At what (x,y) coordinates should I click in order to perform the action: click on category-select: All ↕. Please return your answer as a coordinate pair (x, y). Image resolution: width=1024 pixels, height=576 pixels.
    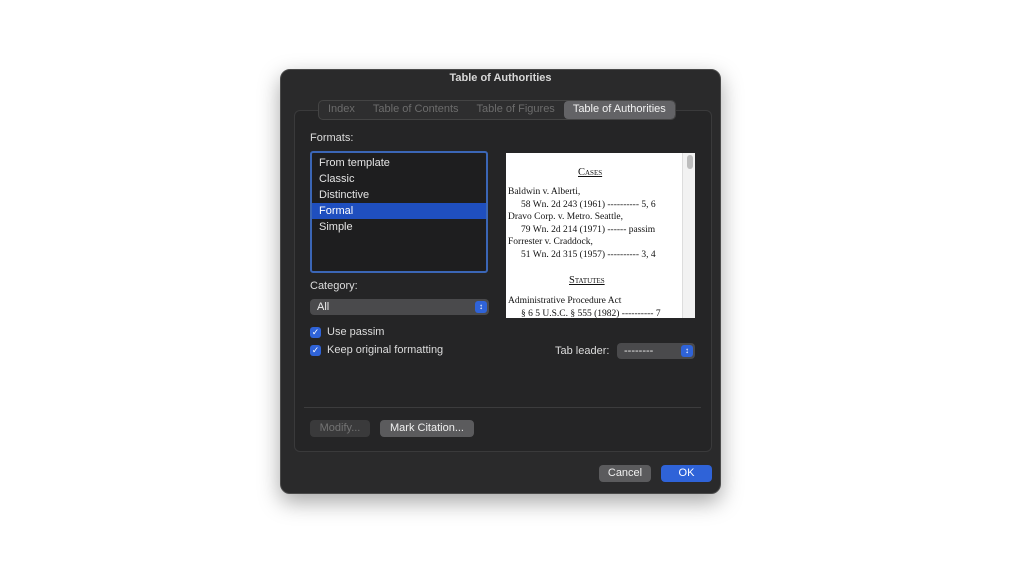
    Looking at the image, I should click on (399, 307).